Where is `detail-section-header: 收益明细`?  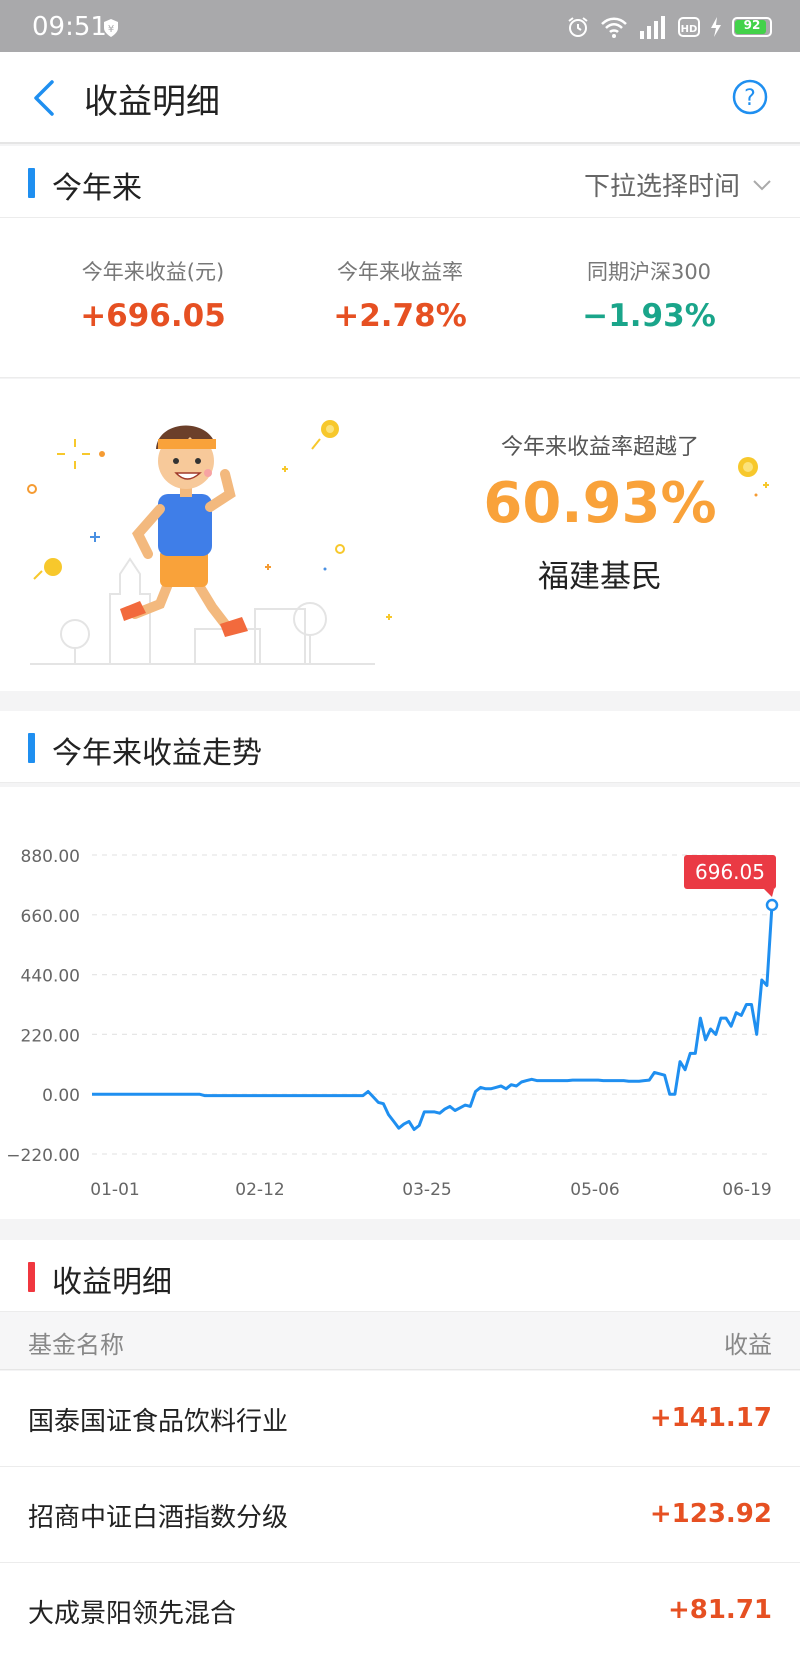
detail-section-header: 收益明细 is located at coordinates (400, 1276).